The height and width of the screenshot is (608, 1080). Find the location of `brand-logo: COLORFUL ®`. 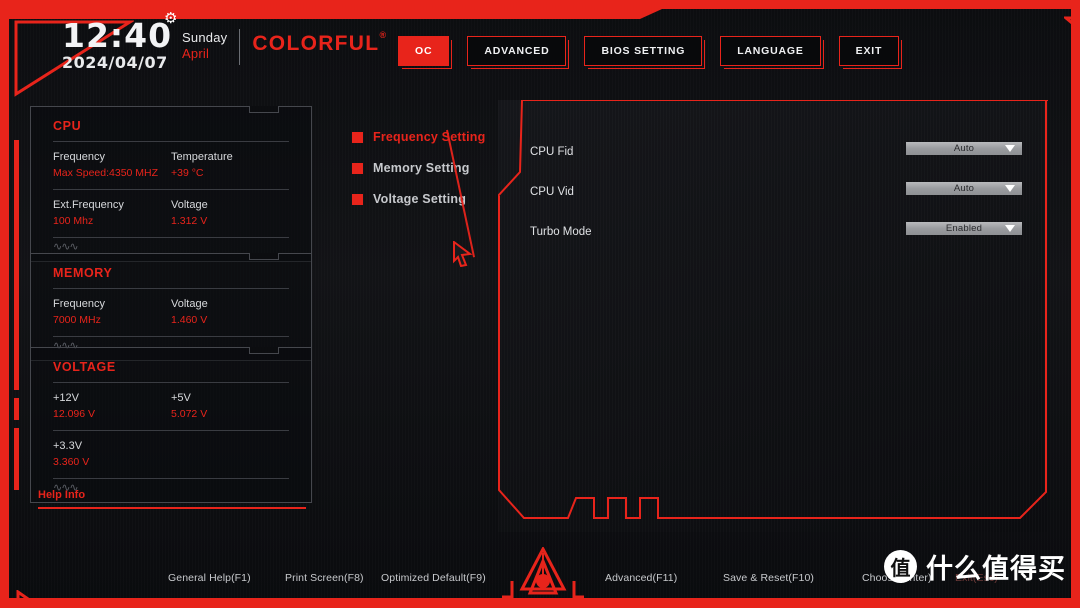

brand-logo: COLORFUL ® is located at coordinates (319, 43).